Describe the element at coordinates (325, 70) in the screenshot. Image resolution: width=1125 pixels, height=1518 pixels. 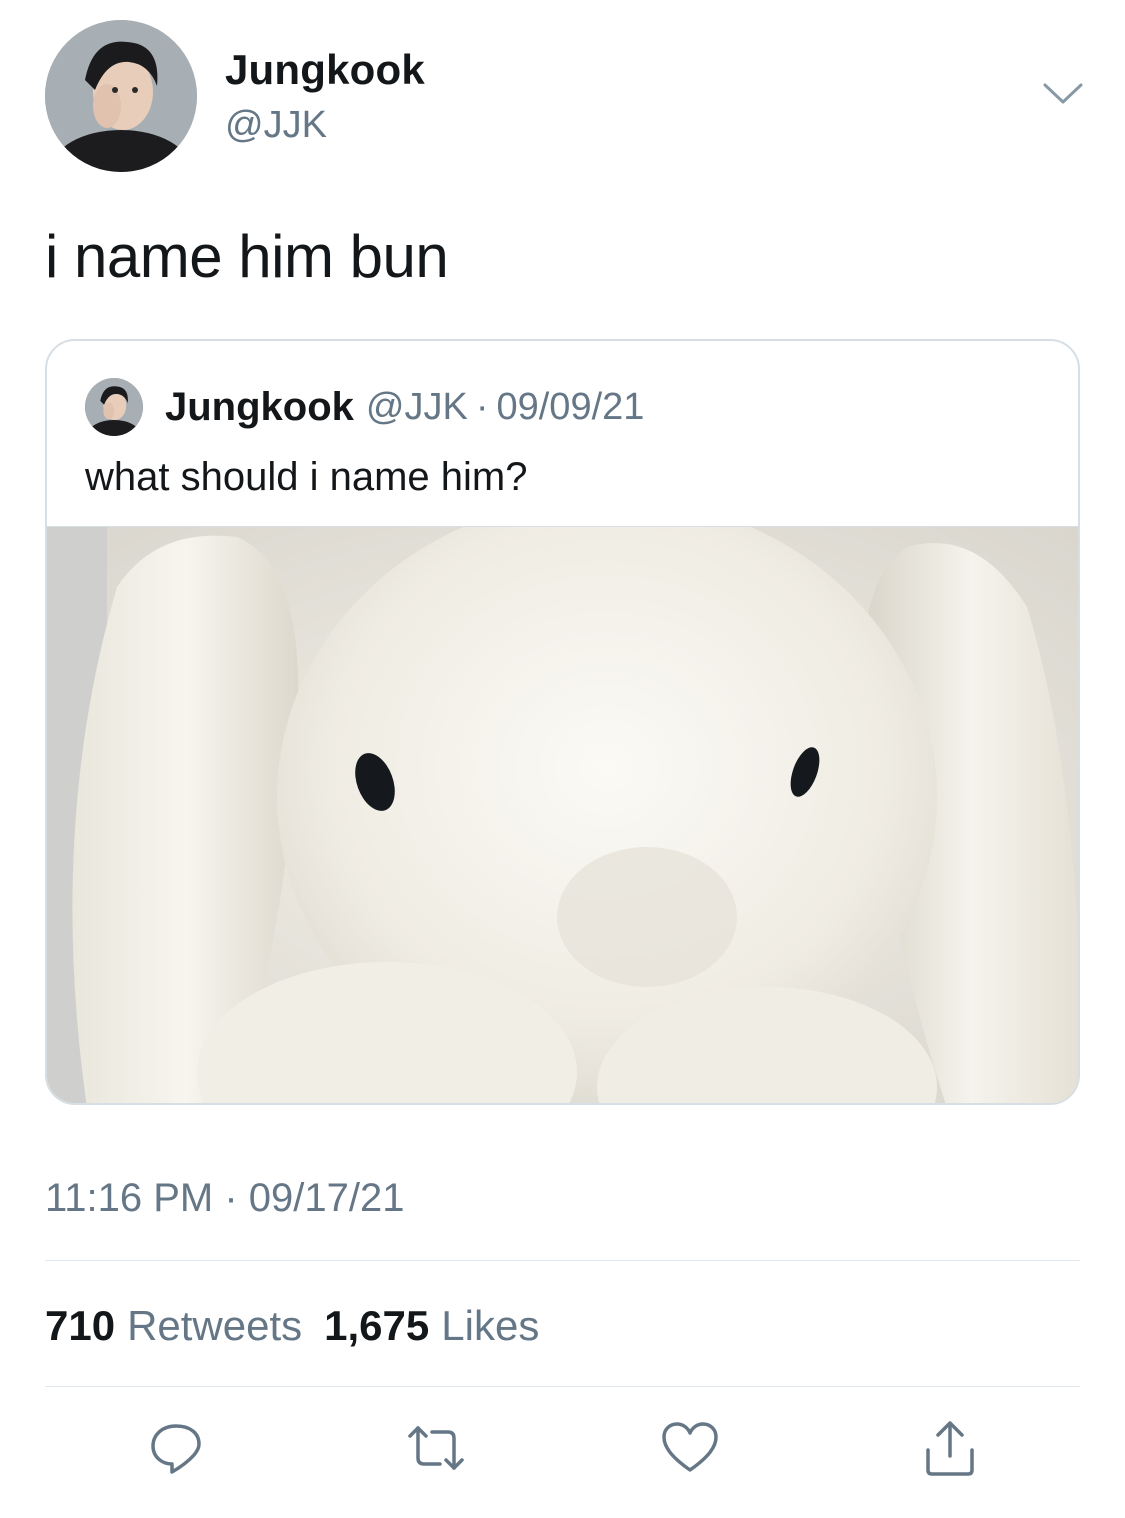
I see `author-name: Jungkook` at that location.